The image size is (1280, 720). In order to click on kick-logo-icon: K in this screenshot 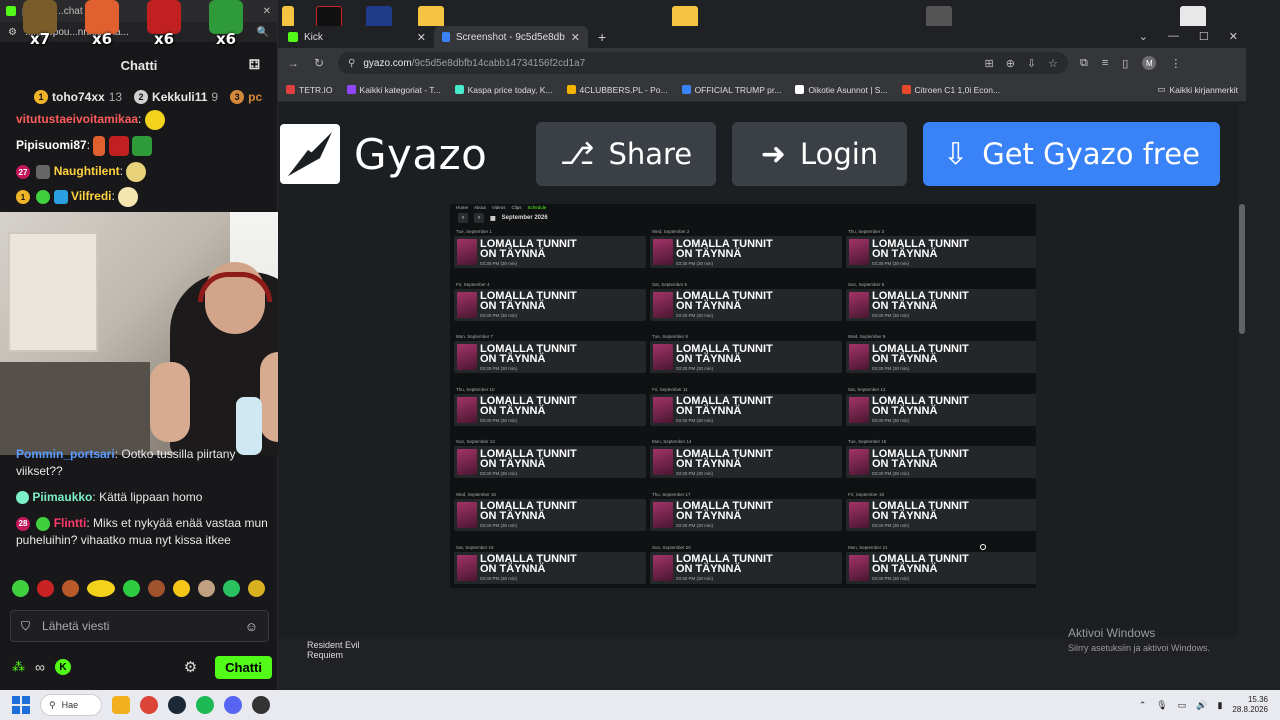, I will do `click(62, 667)`.